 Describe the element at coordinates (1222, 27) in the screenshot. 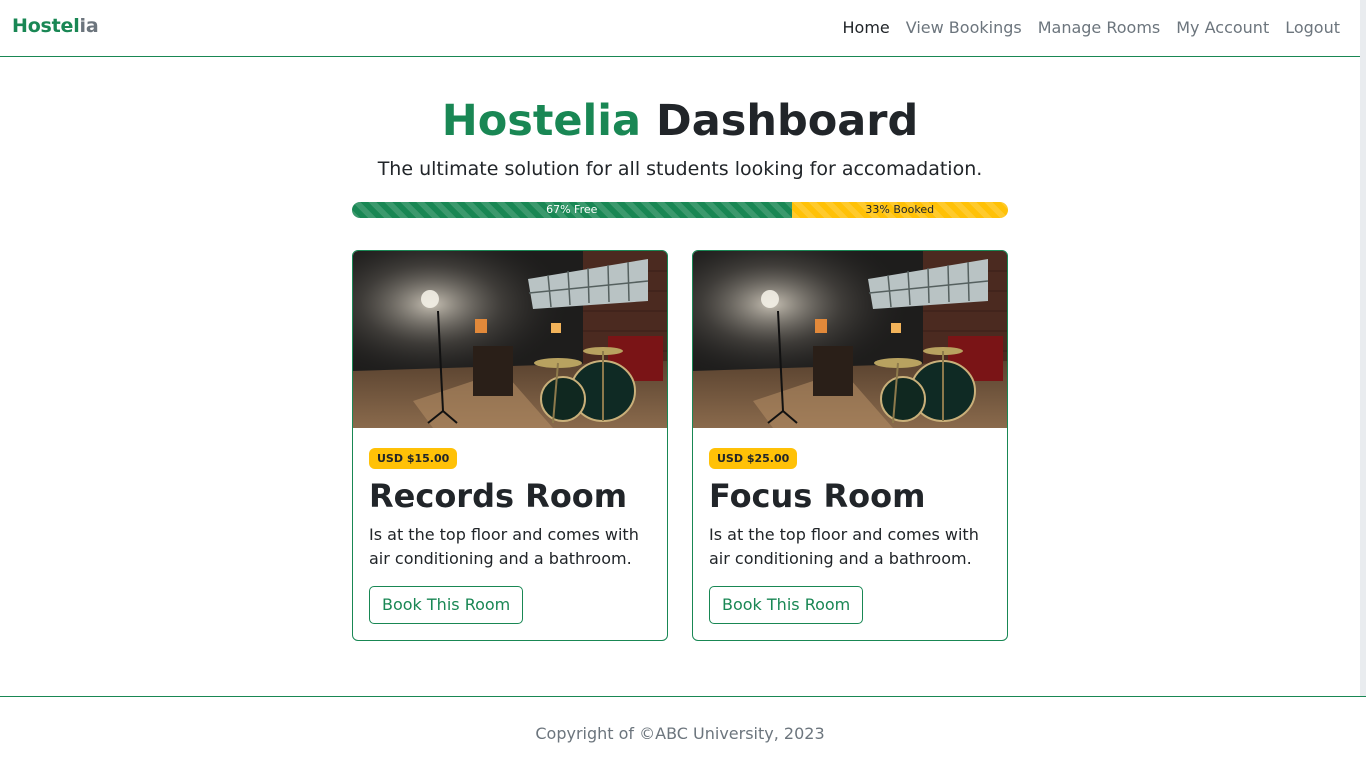

I see `nav-my-account-link: My Account` at that location.